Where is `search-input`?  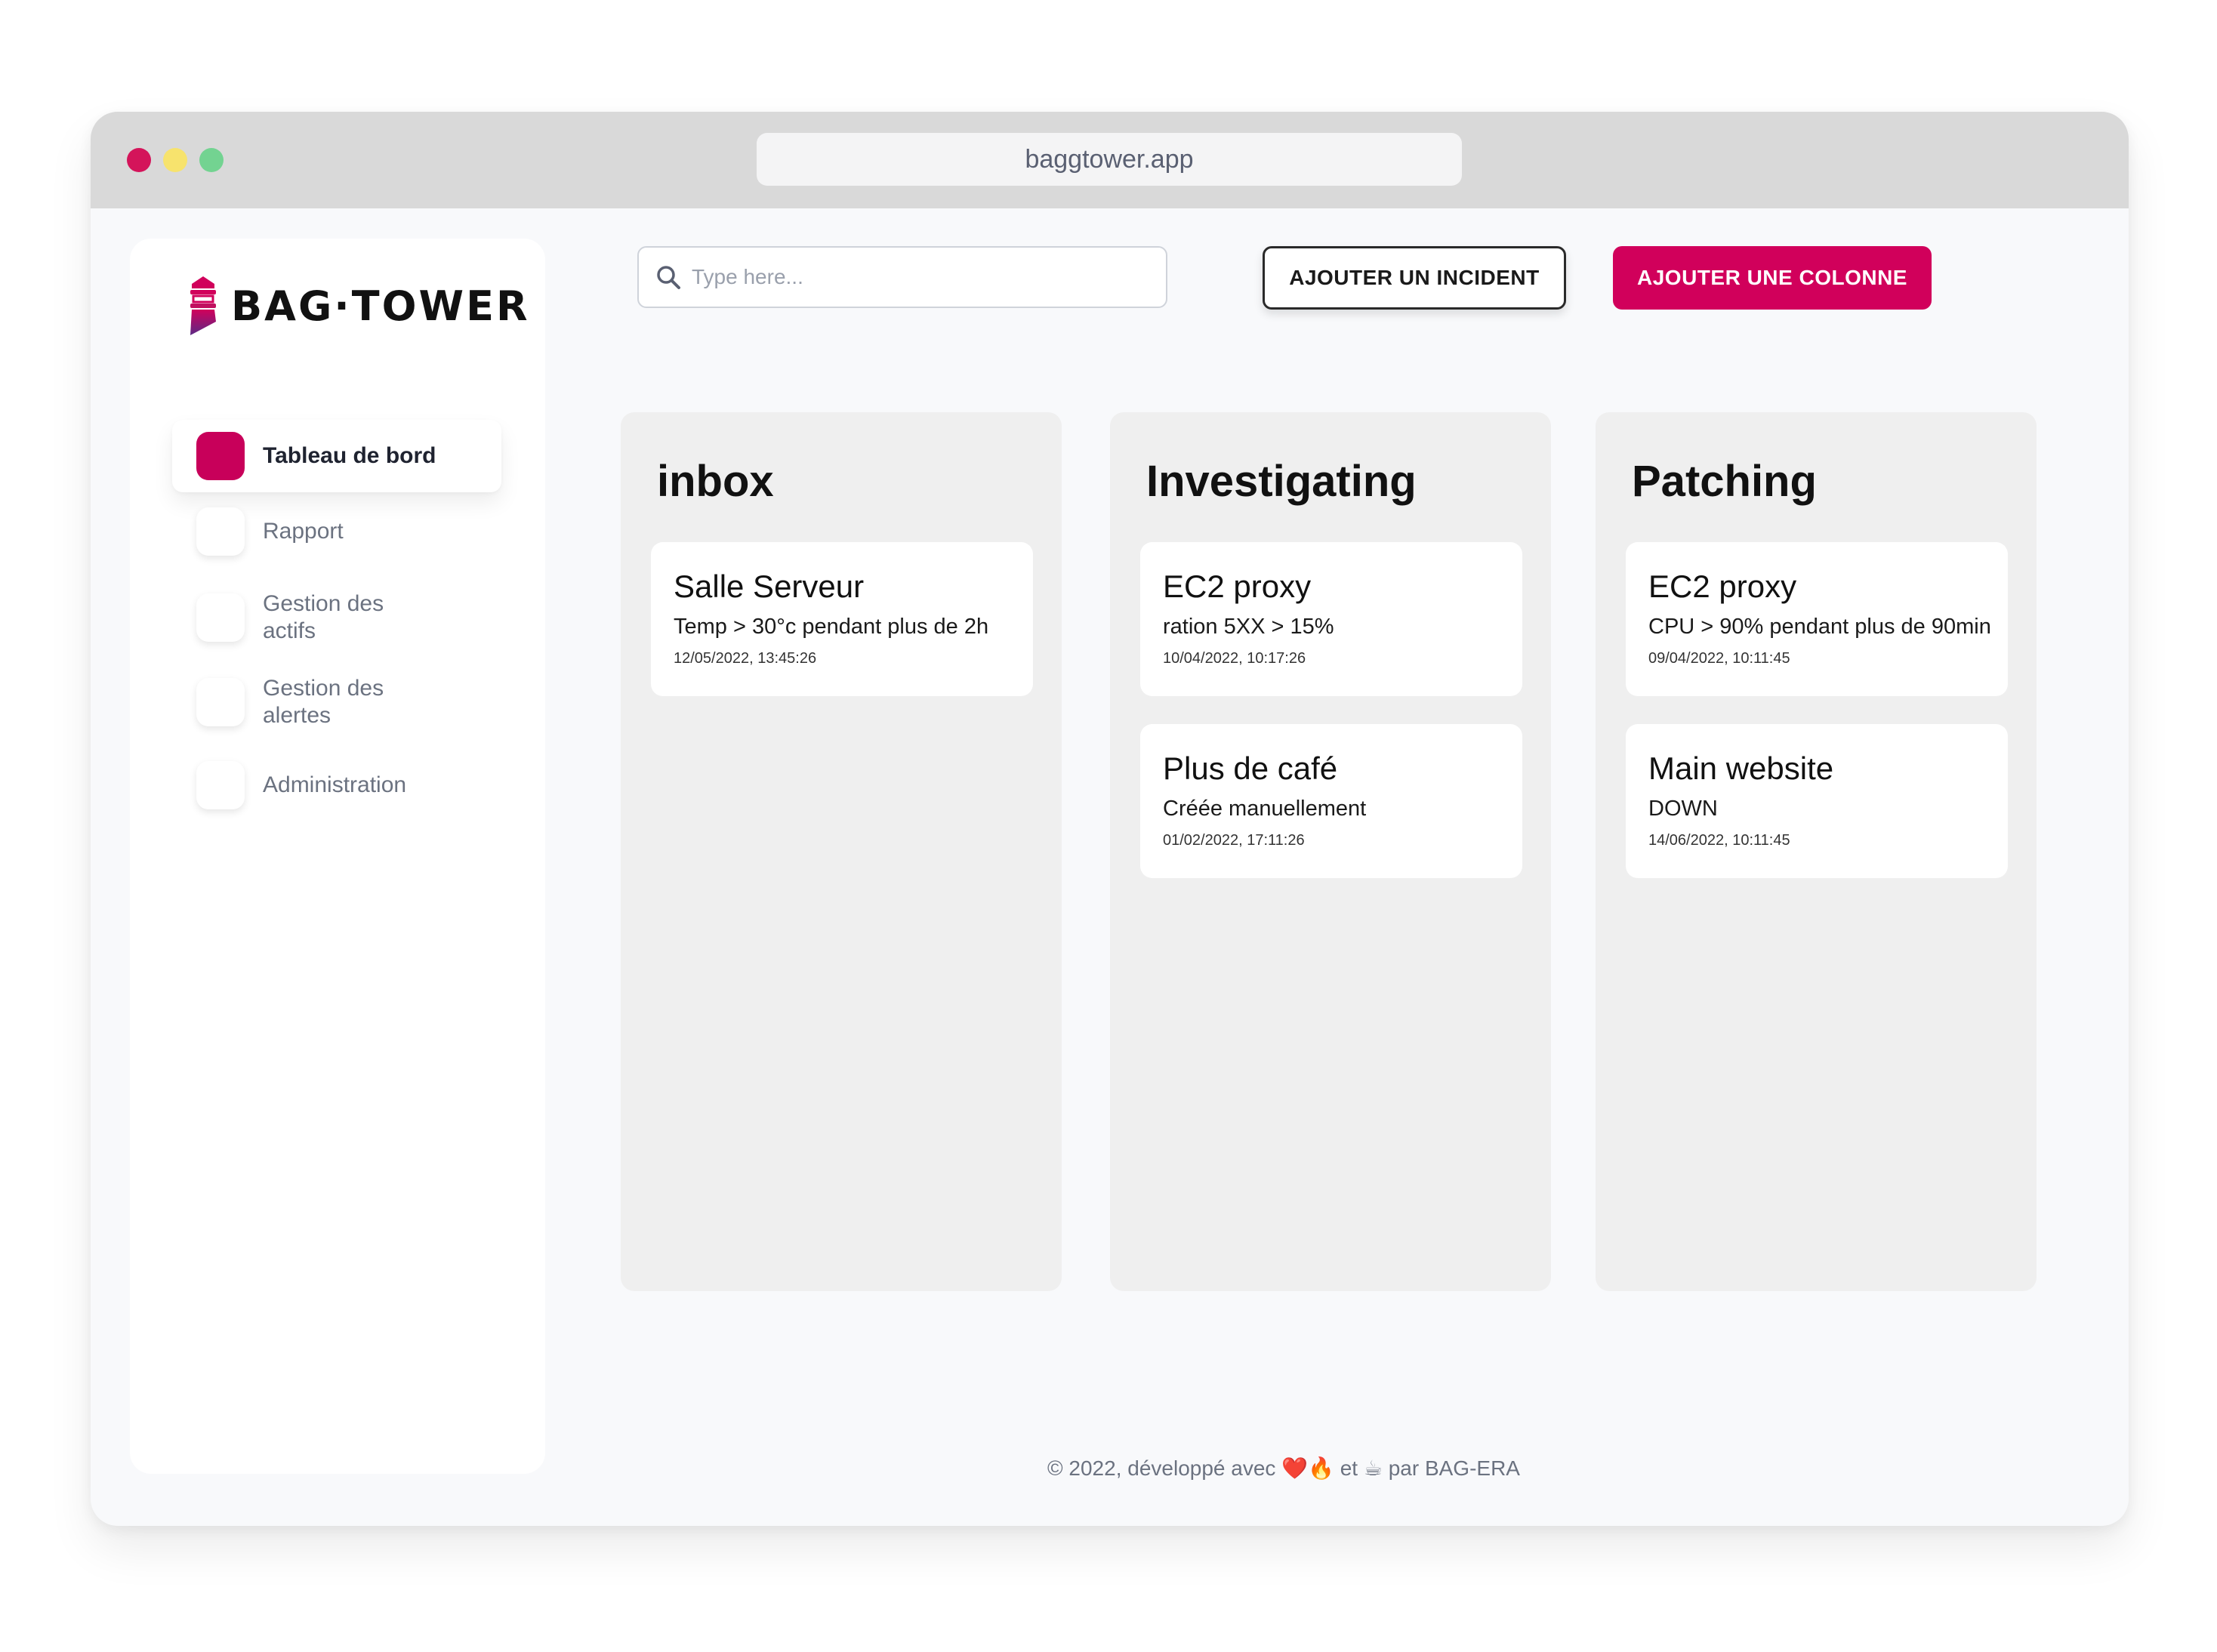
search-input is located at coordinates (904, 277).